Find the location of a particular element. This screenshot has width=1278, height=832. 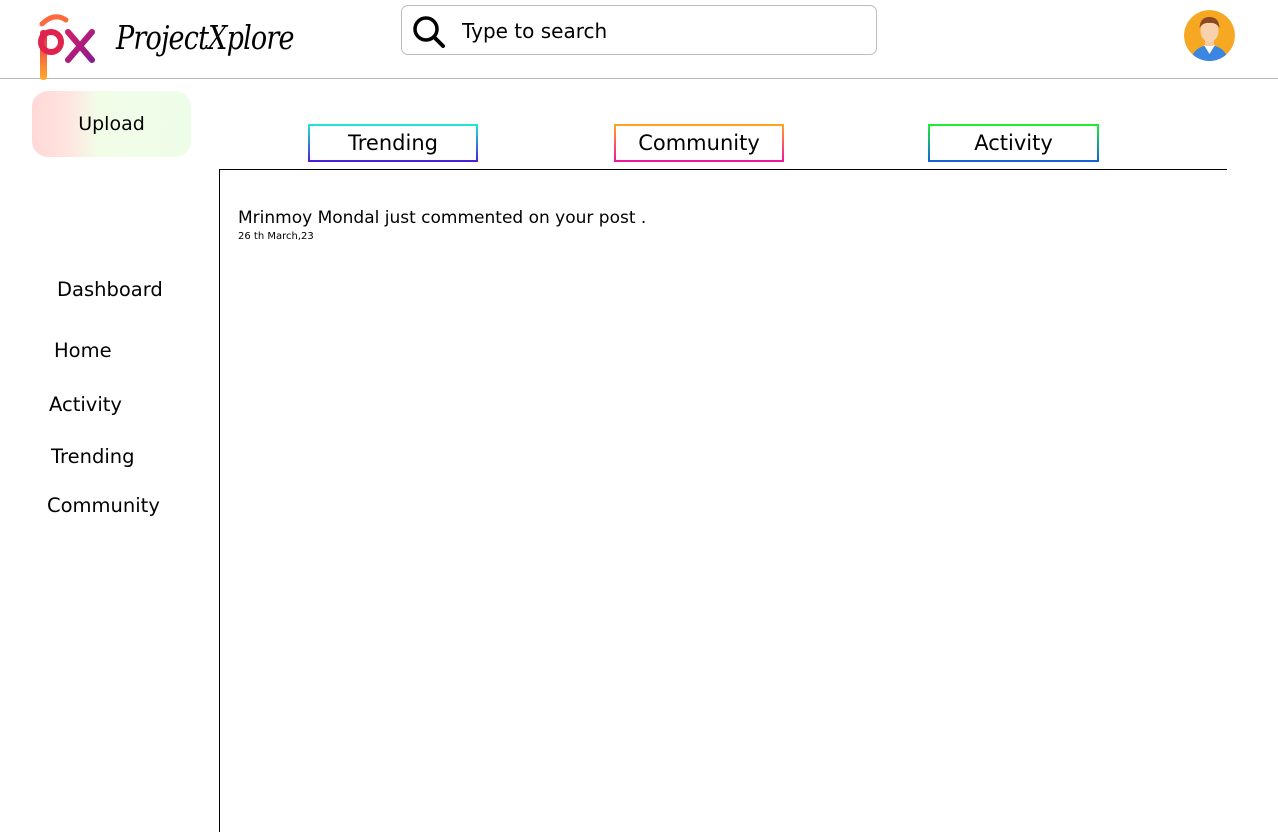

search-icon is located at coordinates (429, 32).